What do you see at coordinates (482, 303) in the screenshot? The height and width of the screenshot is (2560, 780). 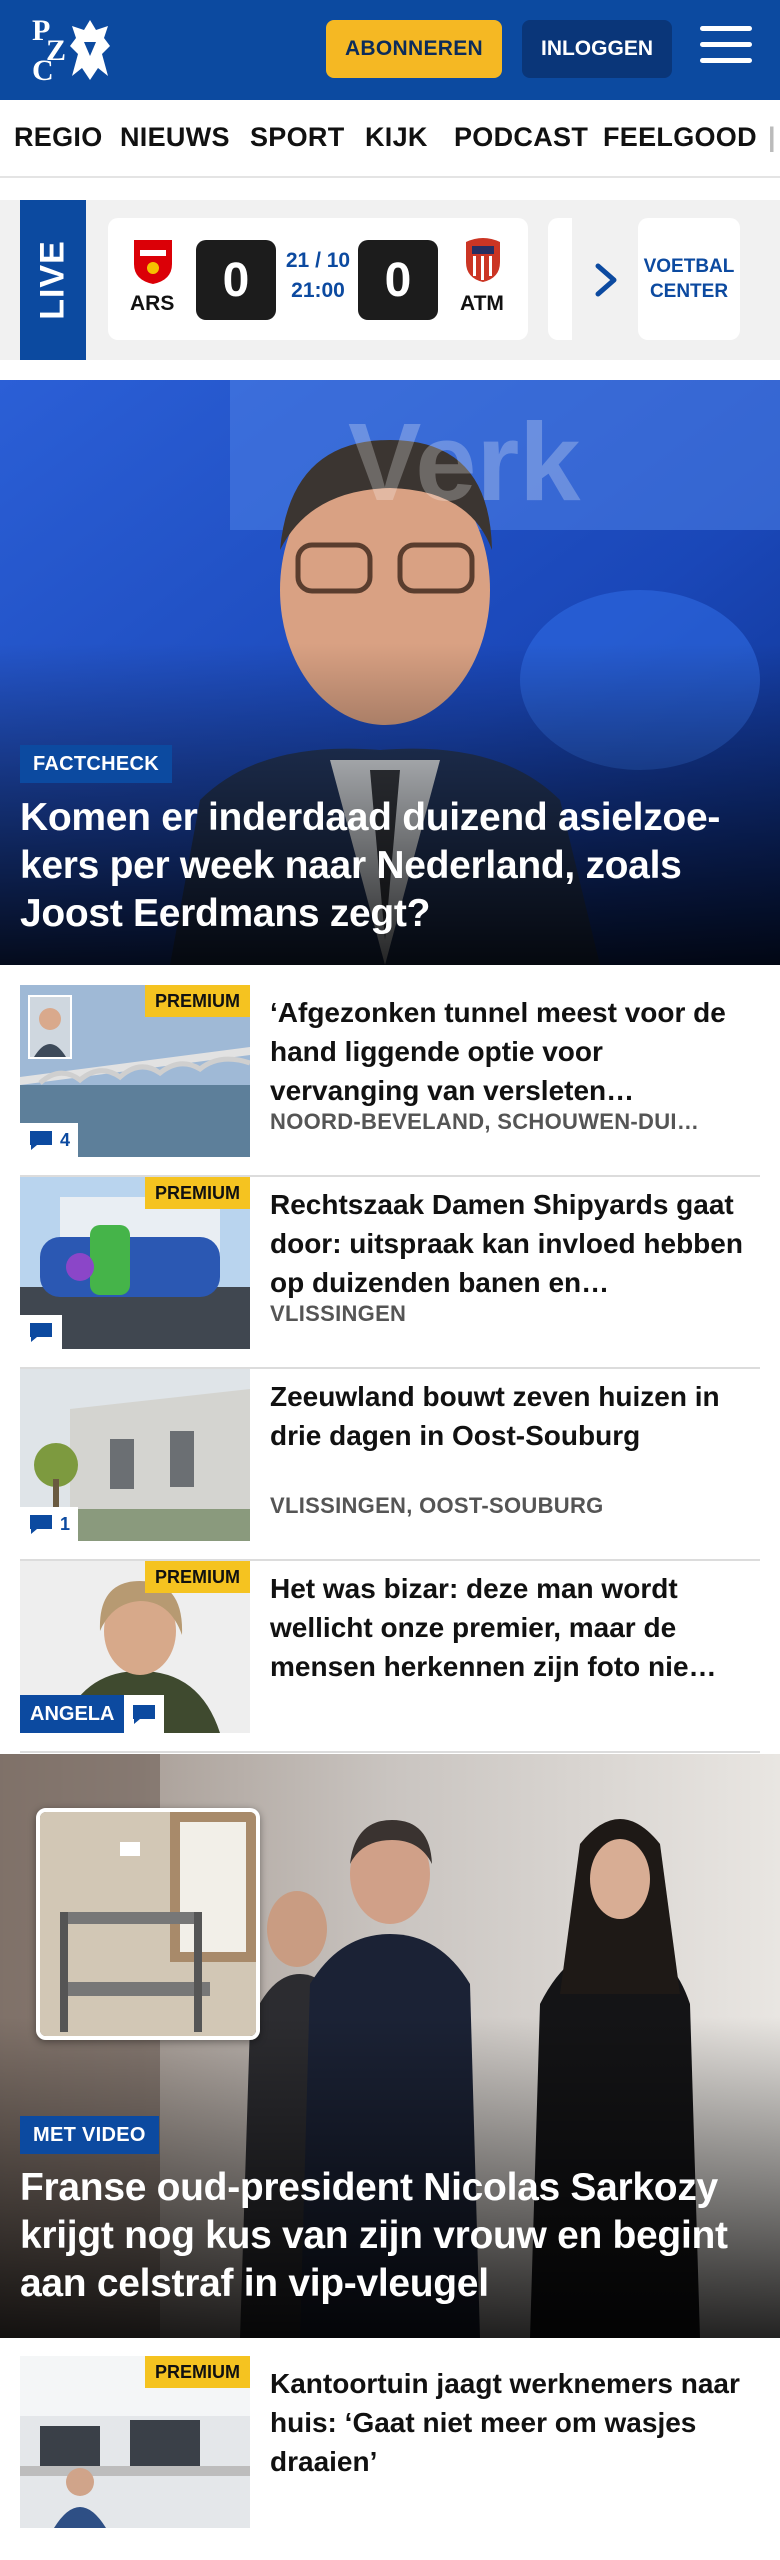 I see `away-team-code: ATM` at bounding box center [482, 303].